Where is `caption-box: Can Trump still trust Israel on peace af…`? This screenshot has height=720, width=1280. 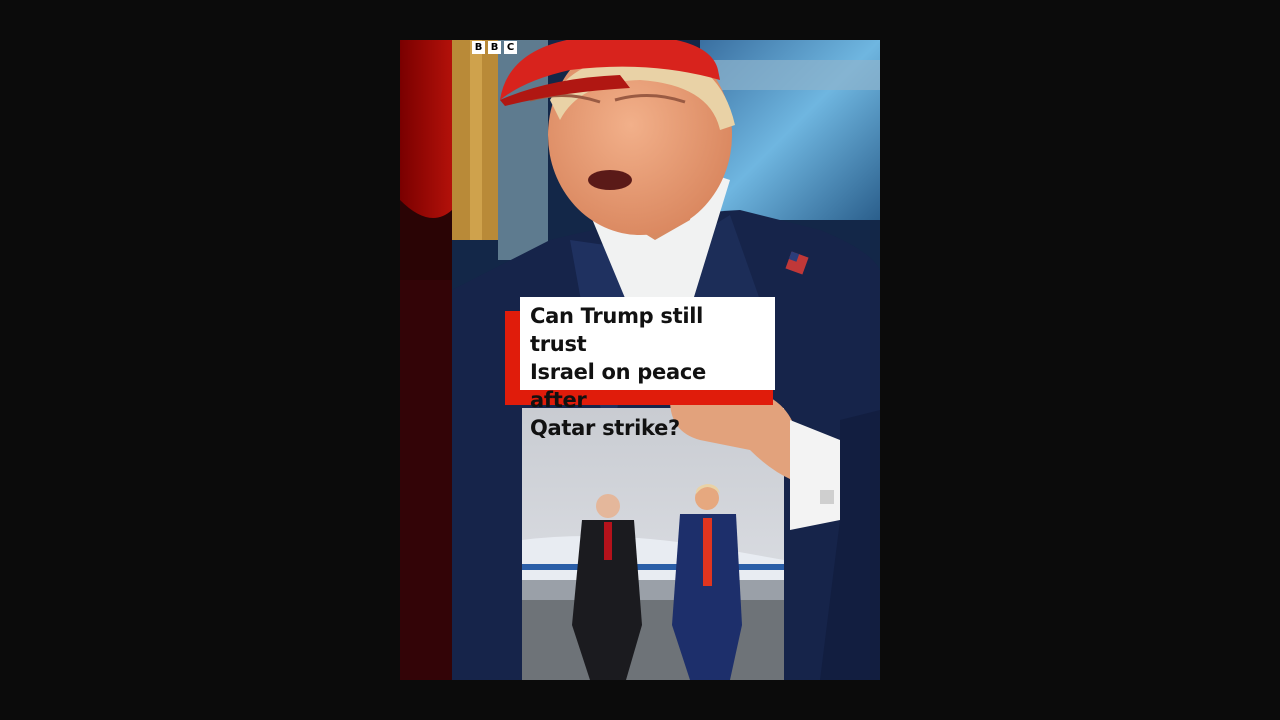 caption-box: Can Trump still trust Israel on peace af… is located at coordinates (647, 368).